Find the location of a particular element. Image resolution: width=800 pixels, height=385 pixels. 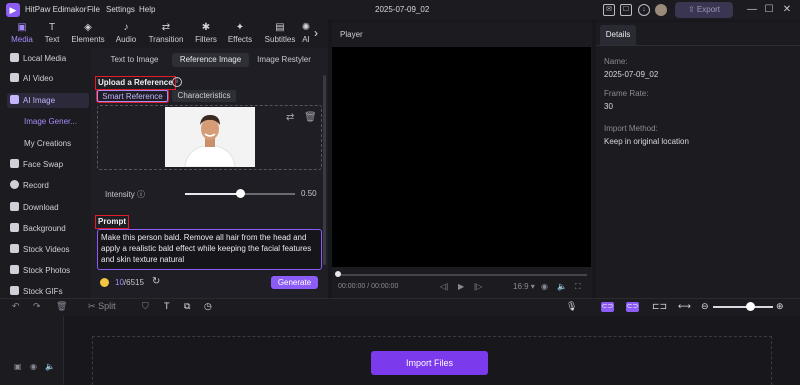

person-photo-icon is located at coordinates (210, 137).